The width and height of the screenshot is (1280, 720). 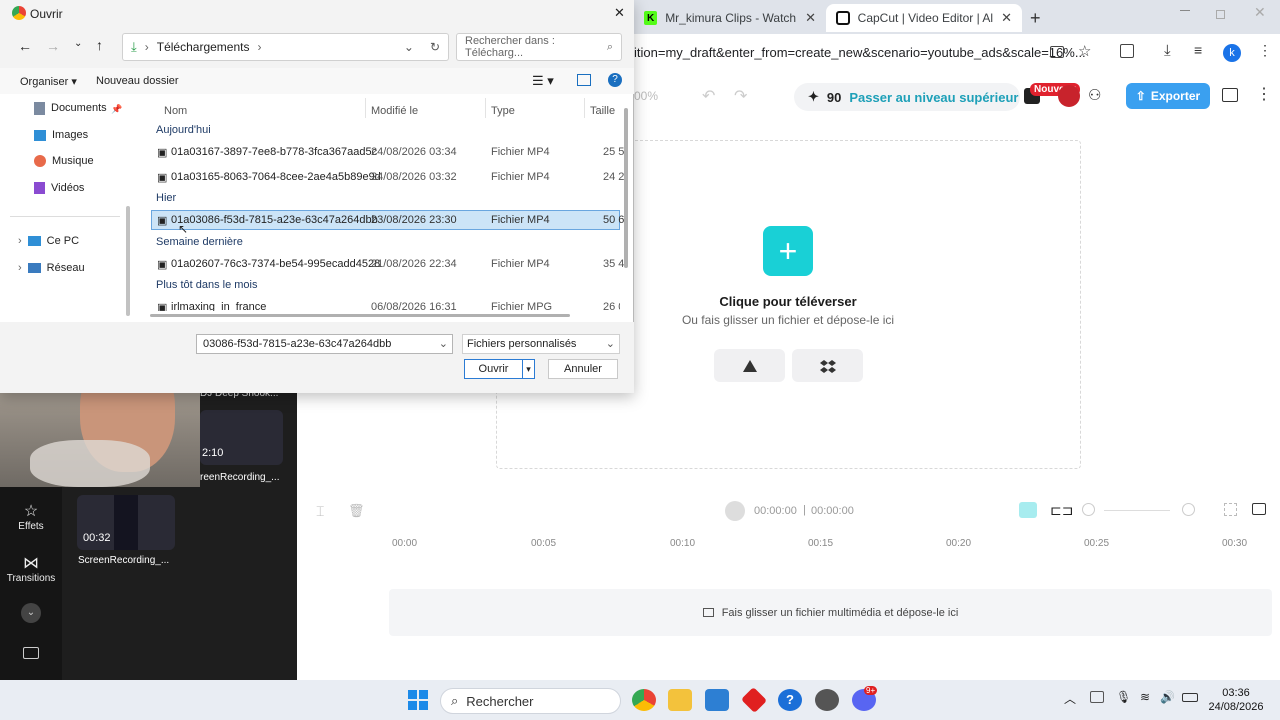 I want to click on extensions-icon, so click(x=1127, y=51).